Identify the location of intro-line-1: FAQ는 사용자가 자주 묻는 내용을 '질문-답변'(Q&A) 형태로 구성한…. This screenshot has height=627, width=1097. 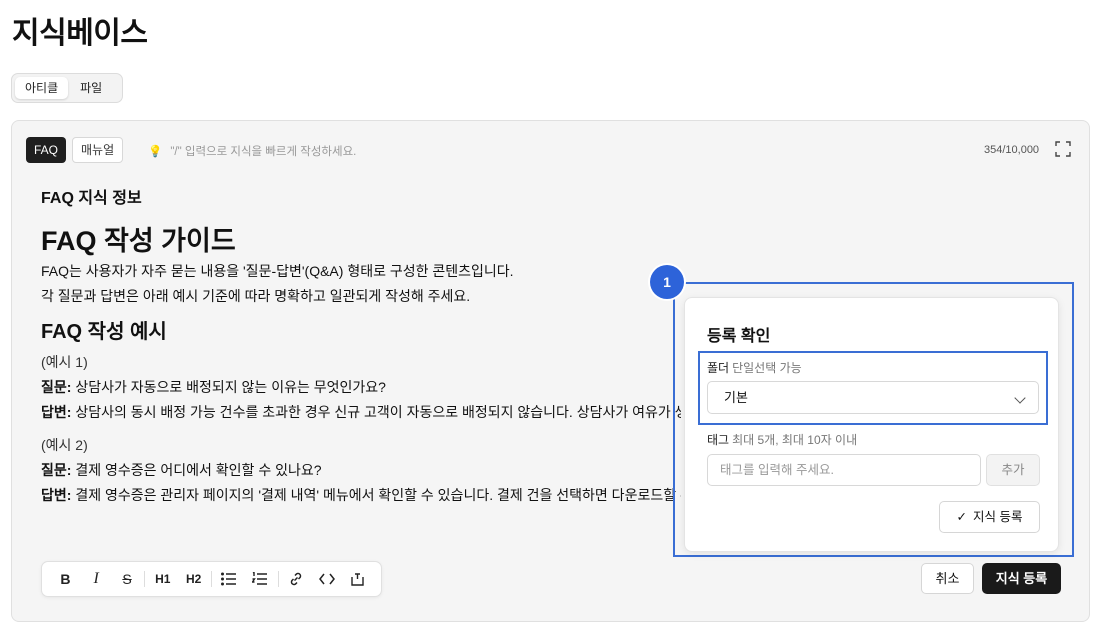
(277, 271).